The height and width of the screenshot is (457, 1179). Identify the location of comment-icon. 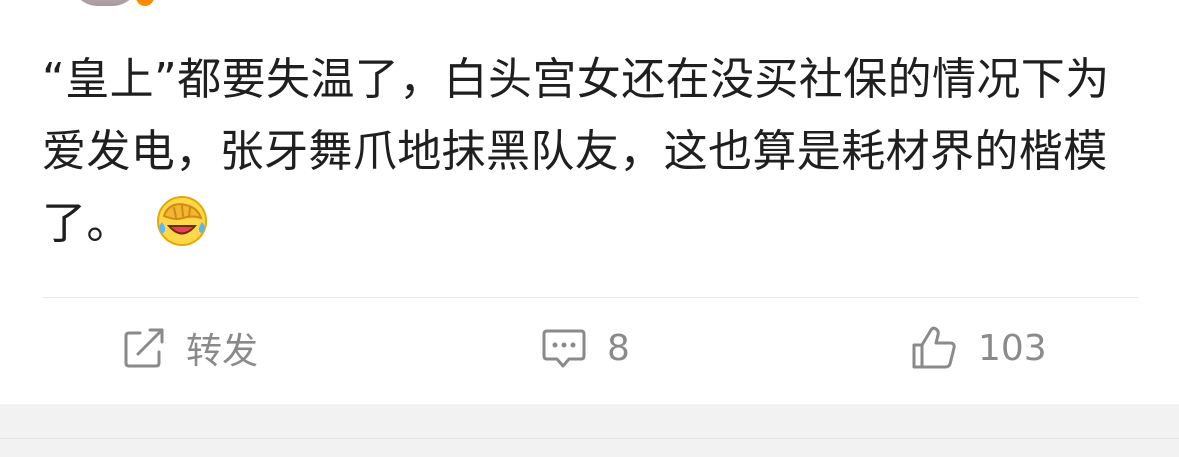
(564, 348).